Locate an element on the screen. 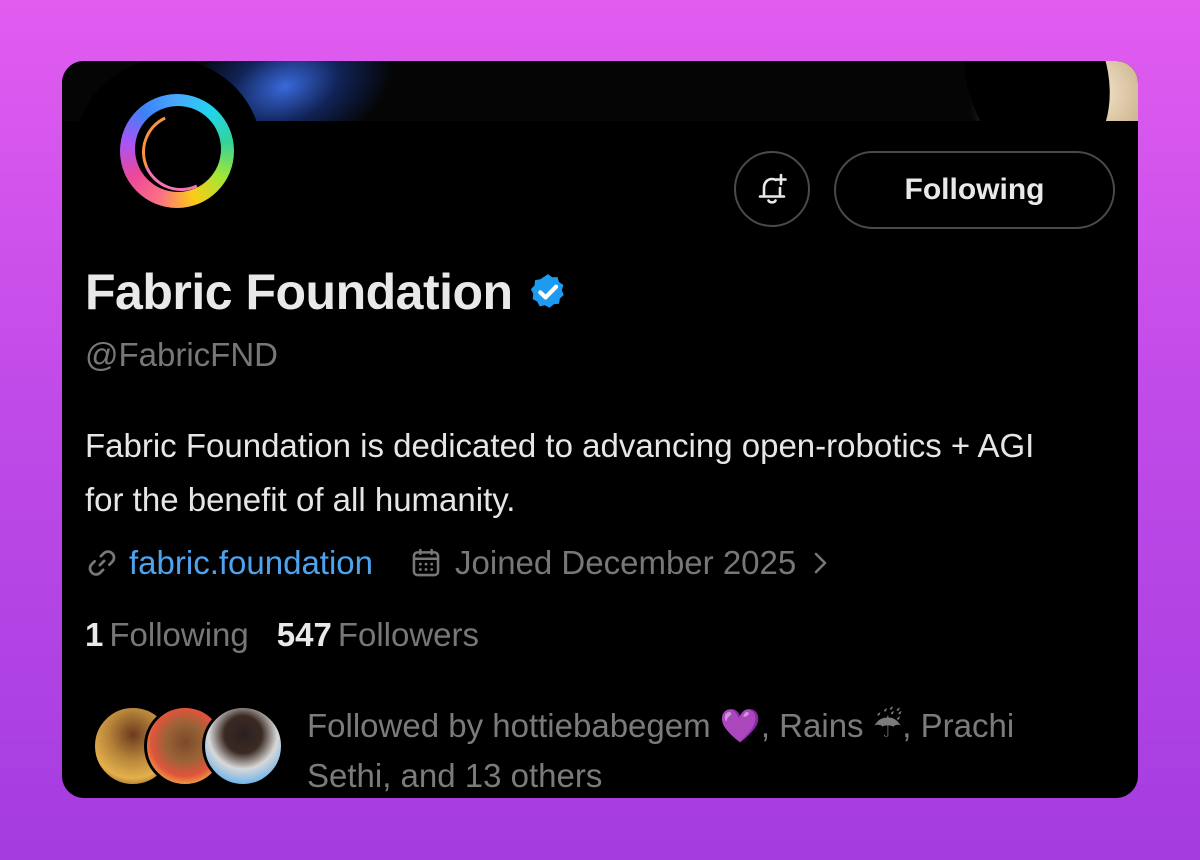  following-button: Following is located at coordinates (974, 190).